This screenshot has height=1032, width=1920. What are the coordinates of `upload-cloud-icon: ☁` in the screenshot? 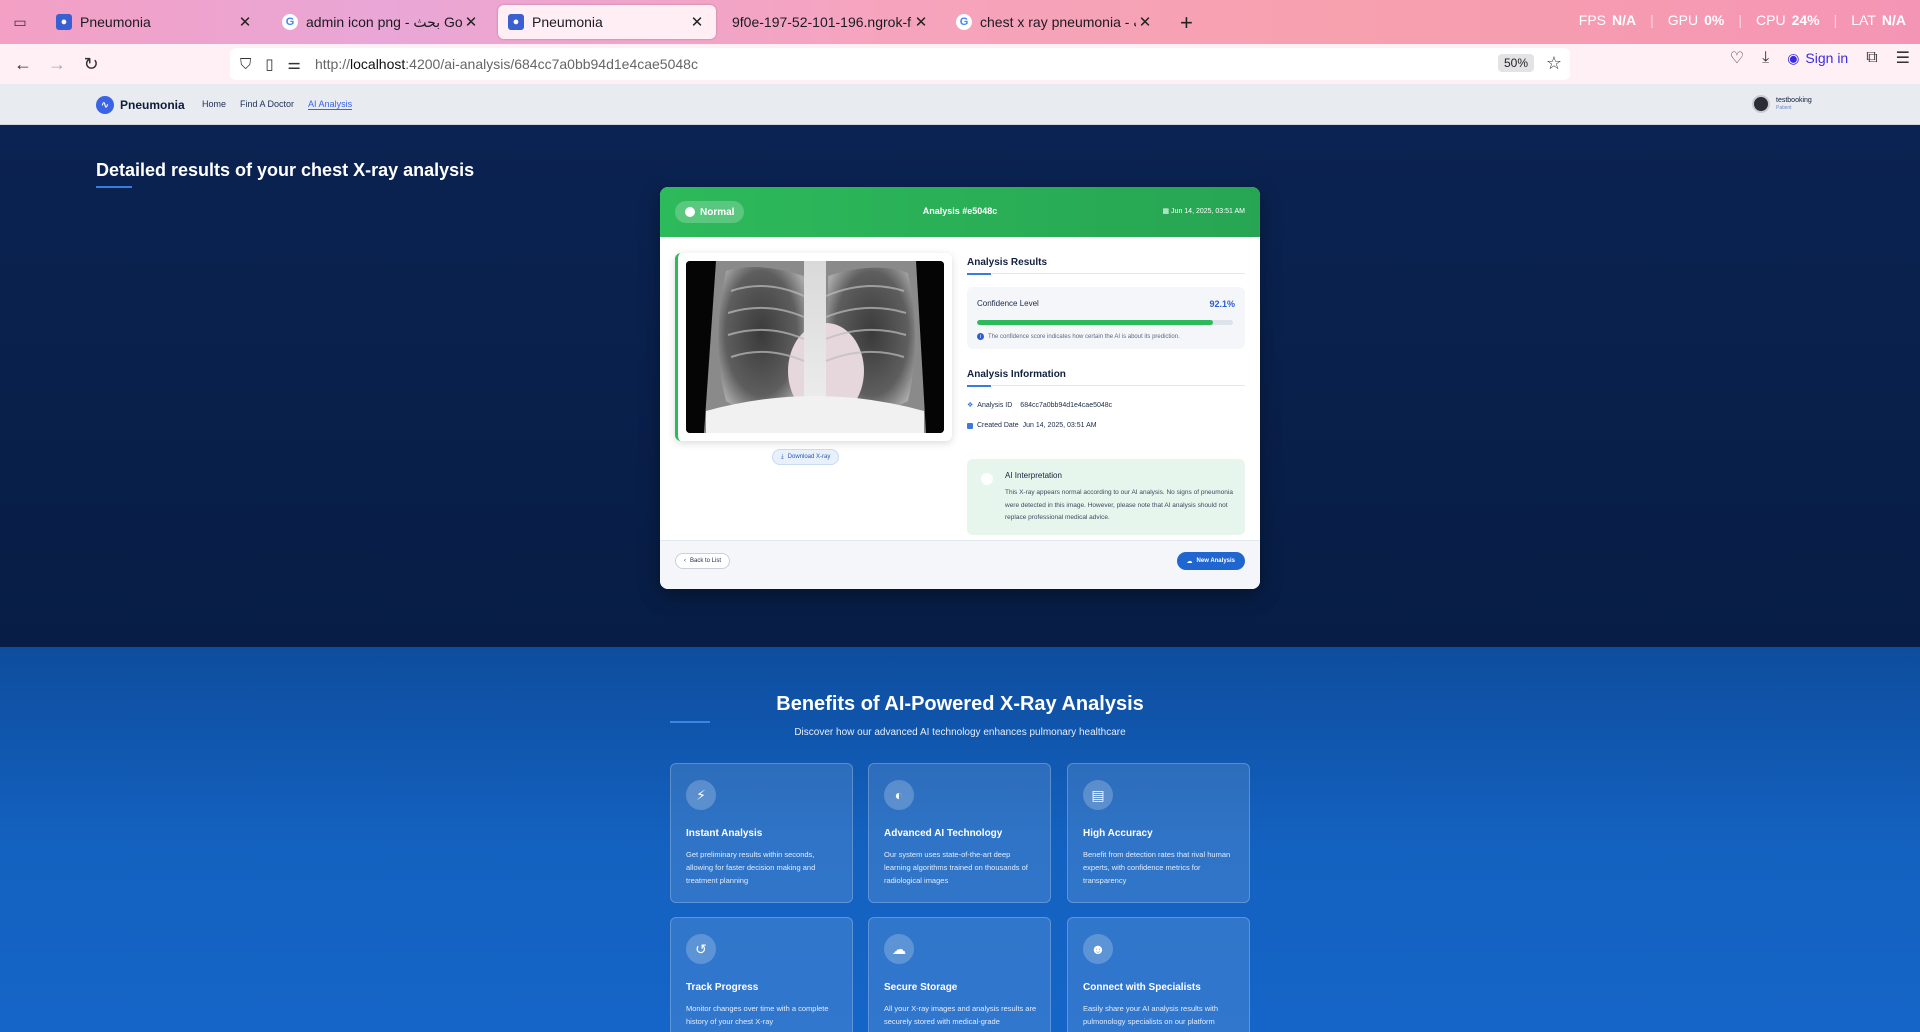 It's located at (1189, 561).